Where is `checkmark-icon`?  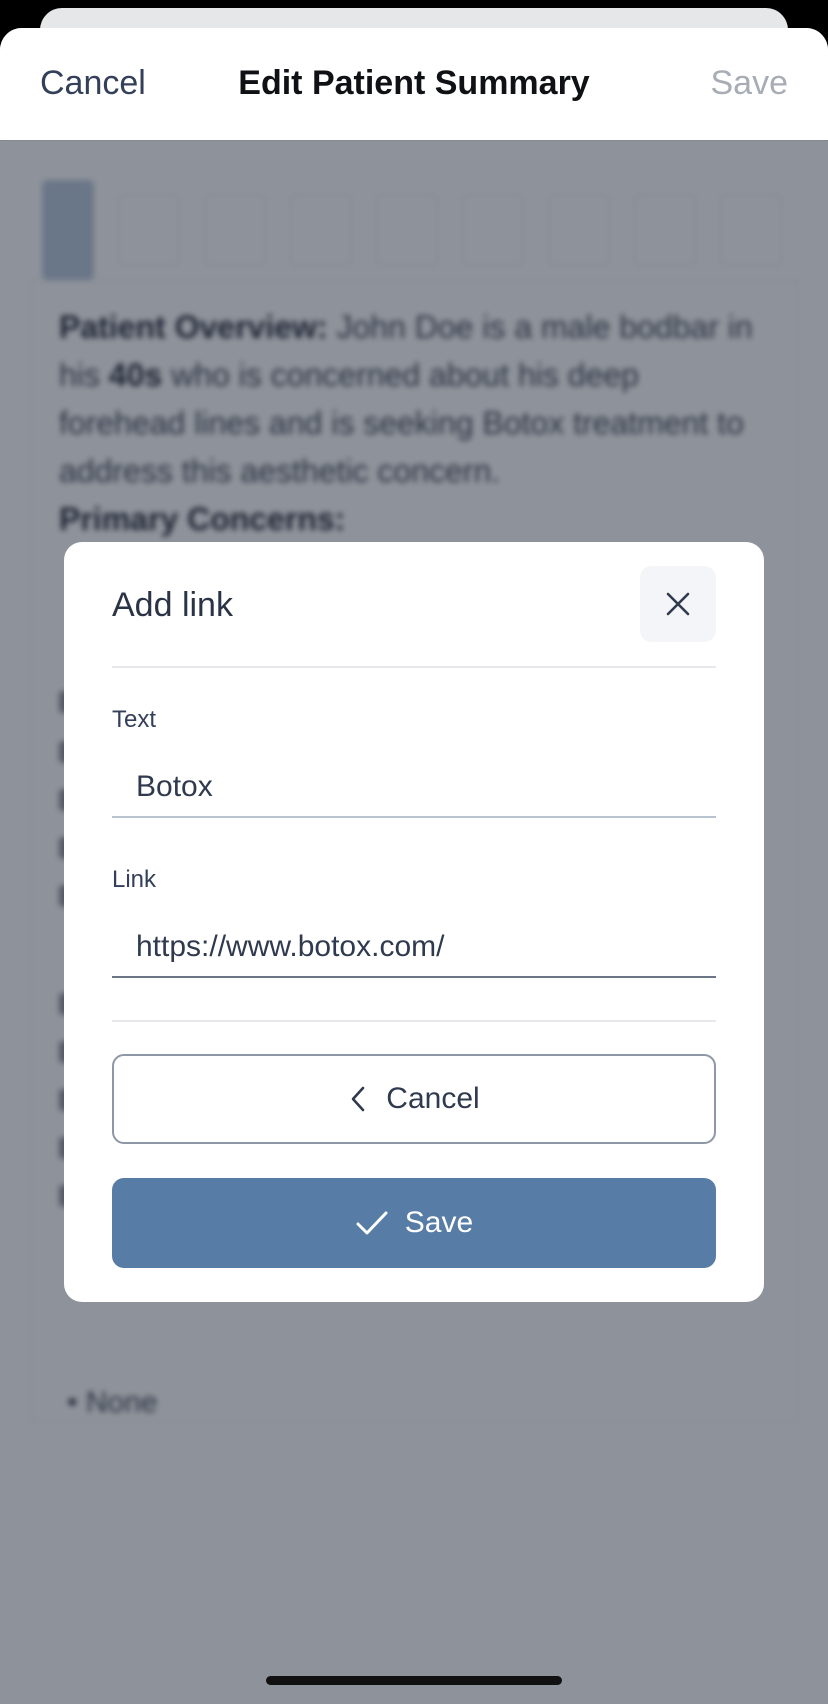
checkmark-icon is located at coordinates (372, 1223).